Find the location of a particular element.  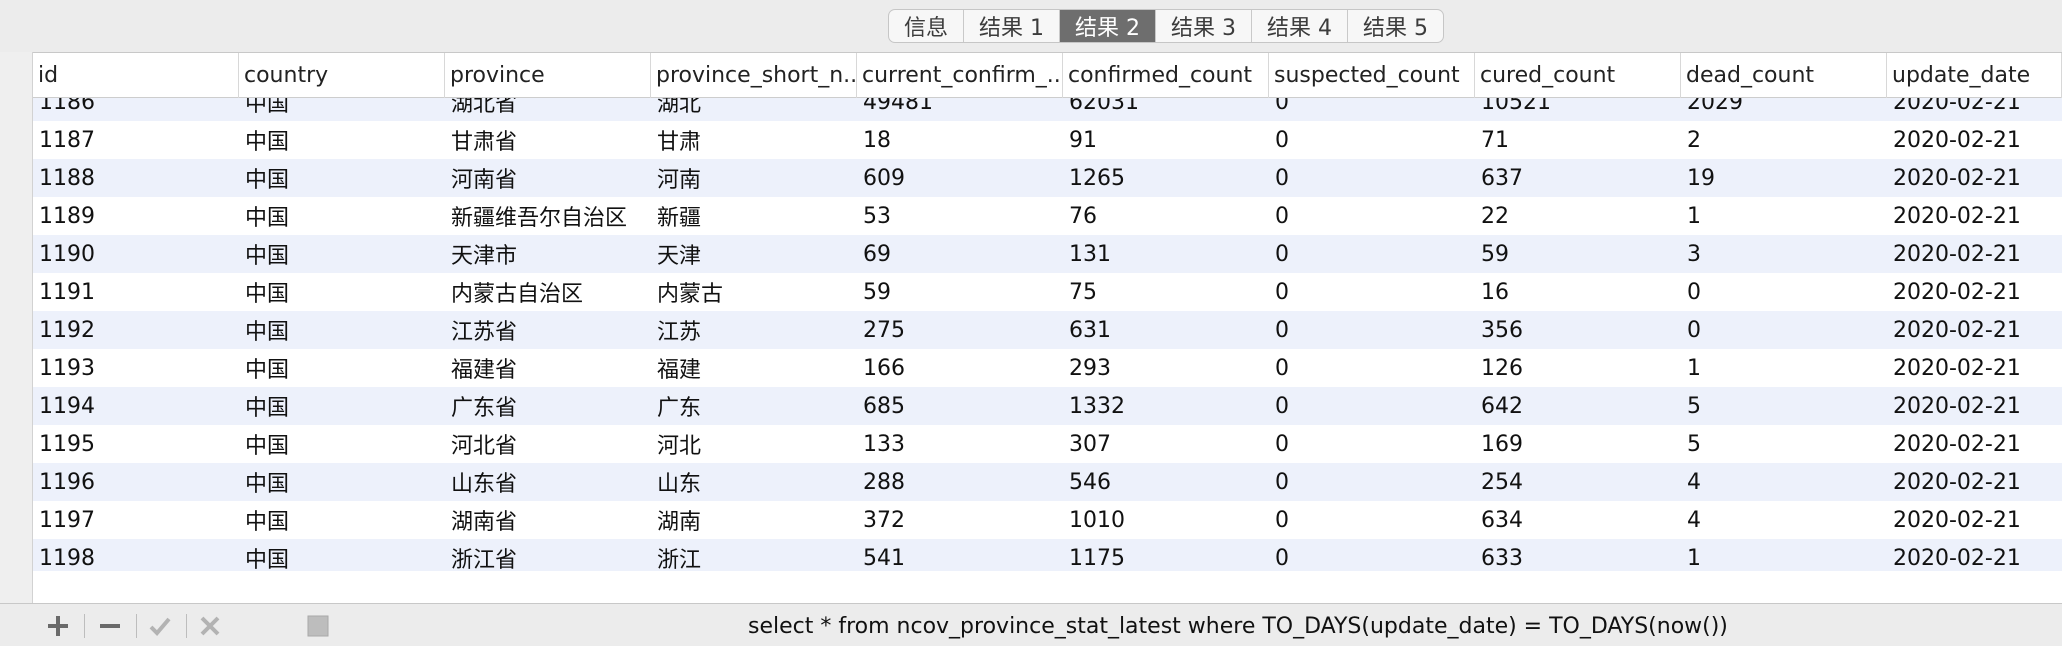

table-cell: 546 is located at coordinates (1166, 482).